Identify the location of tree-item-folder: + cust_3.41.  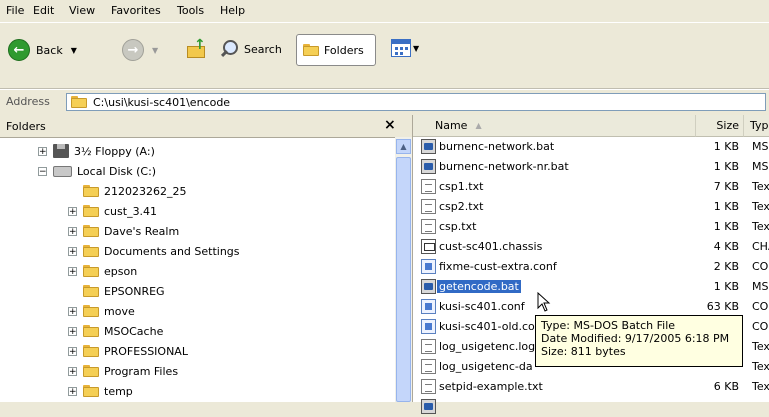
(112, 211).